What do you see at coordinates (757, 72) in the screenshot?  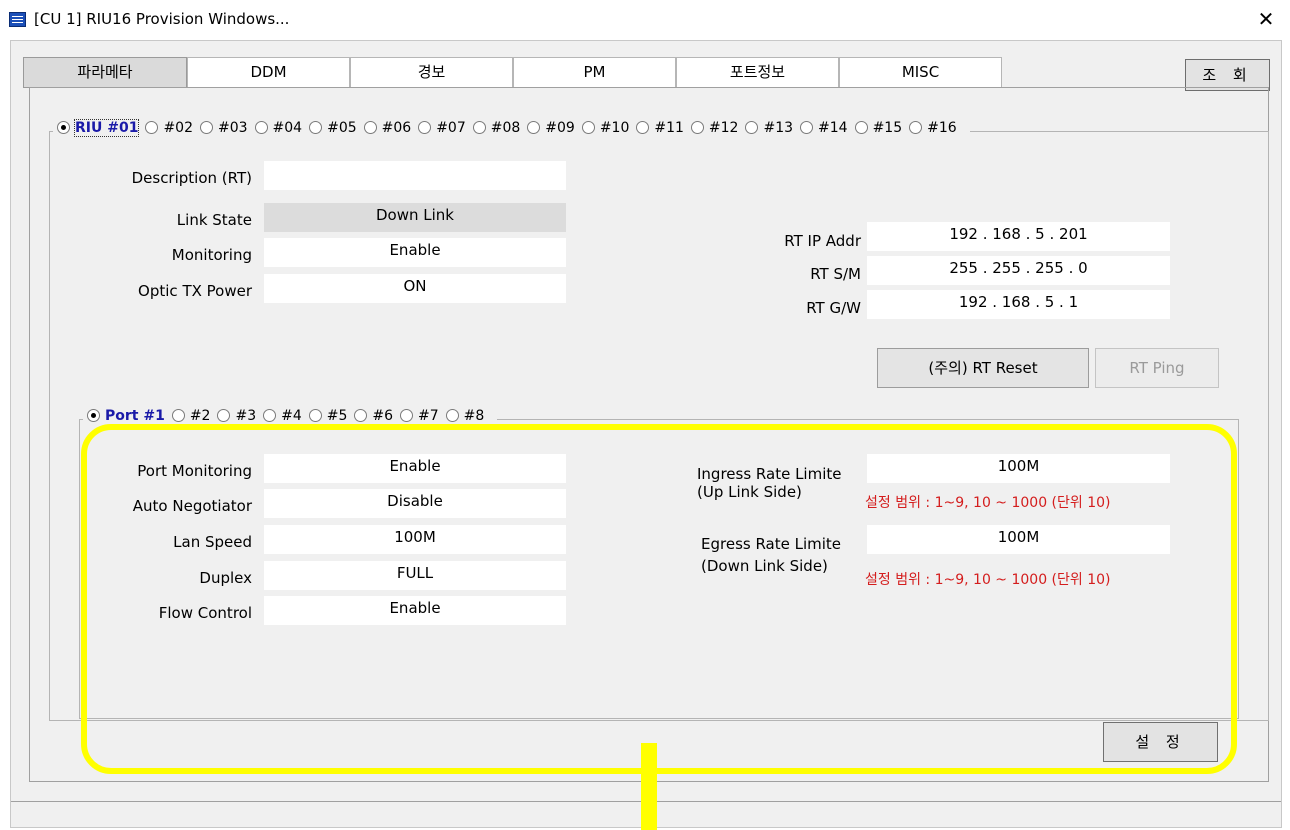 I see `tab-port-info: 포트정보` at bounding box center [757, 72].